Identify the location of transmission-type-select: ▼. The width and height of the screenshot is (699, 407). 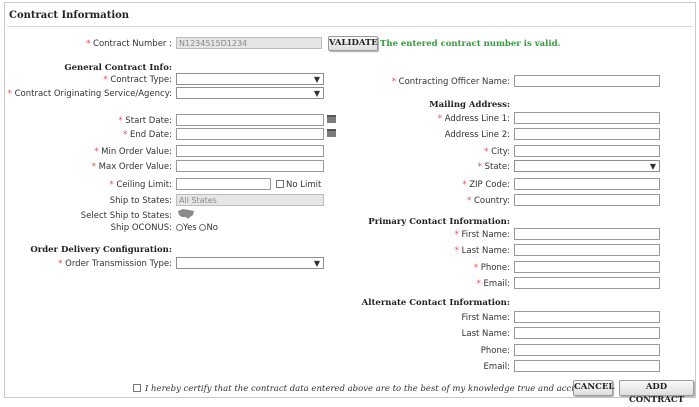
(250, 263).